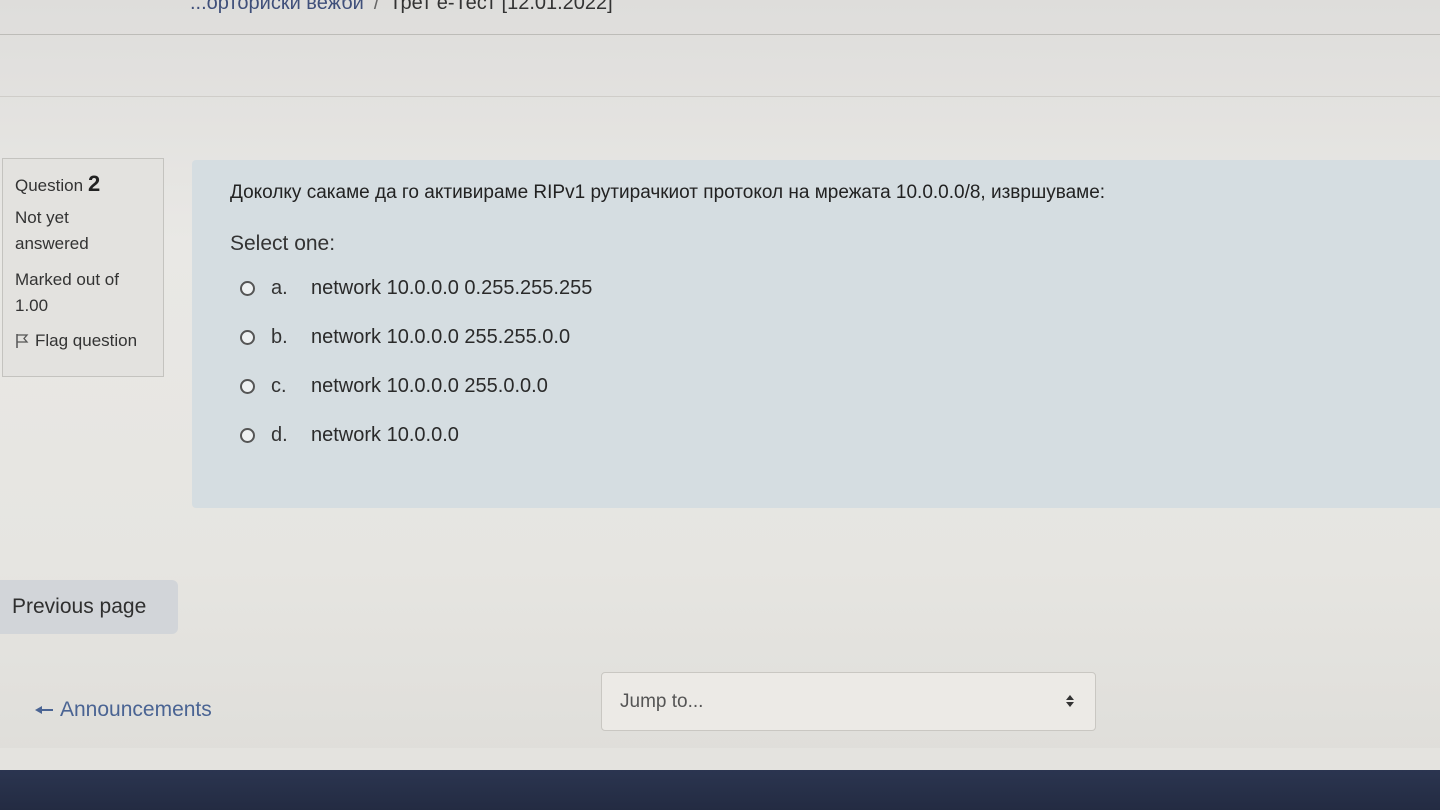  Describe the element at coordinates (720, 759) in the screenshot. I see `footer-spacer` at that location.